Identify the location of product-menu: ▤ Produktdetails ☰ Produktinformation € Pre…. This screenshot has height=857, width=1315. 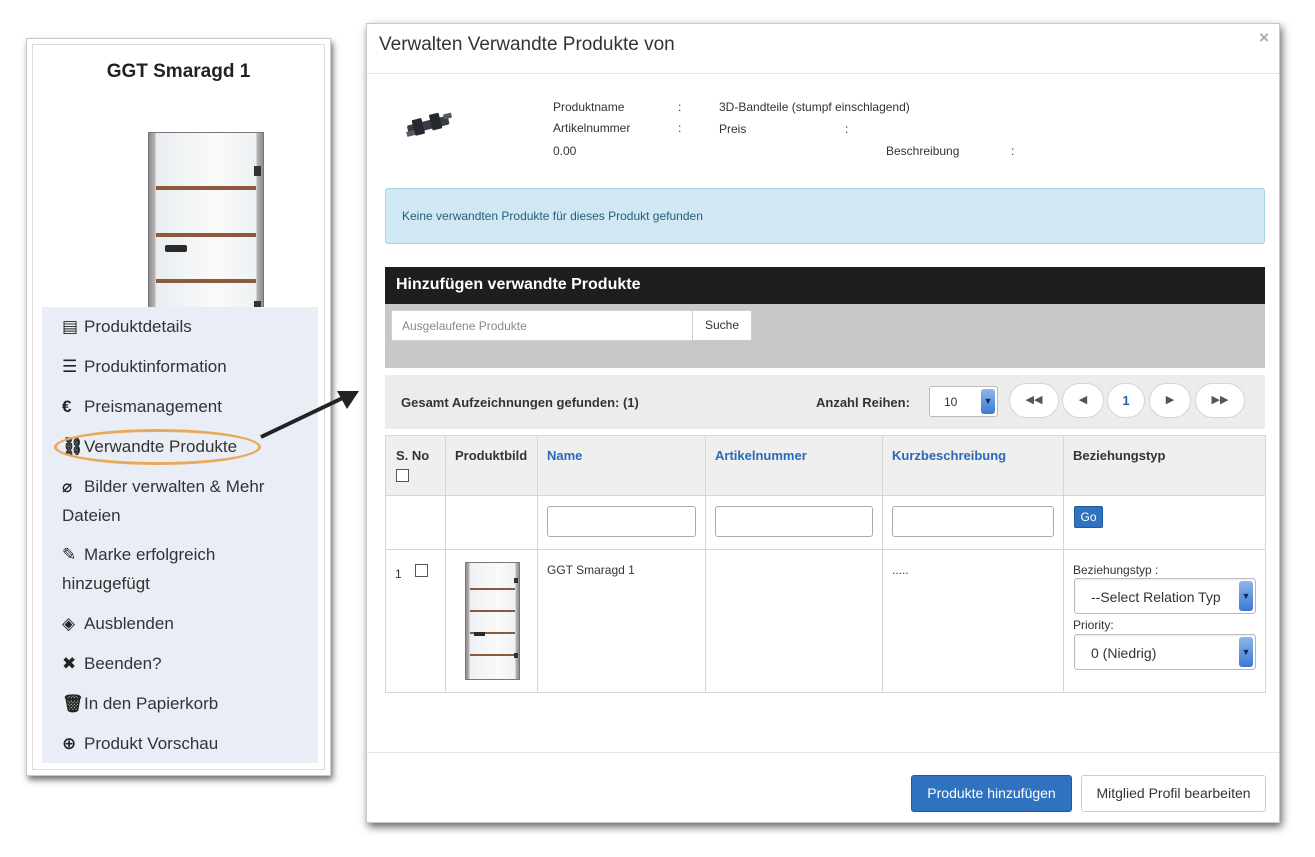
(180, 535).